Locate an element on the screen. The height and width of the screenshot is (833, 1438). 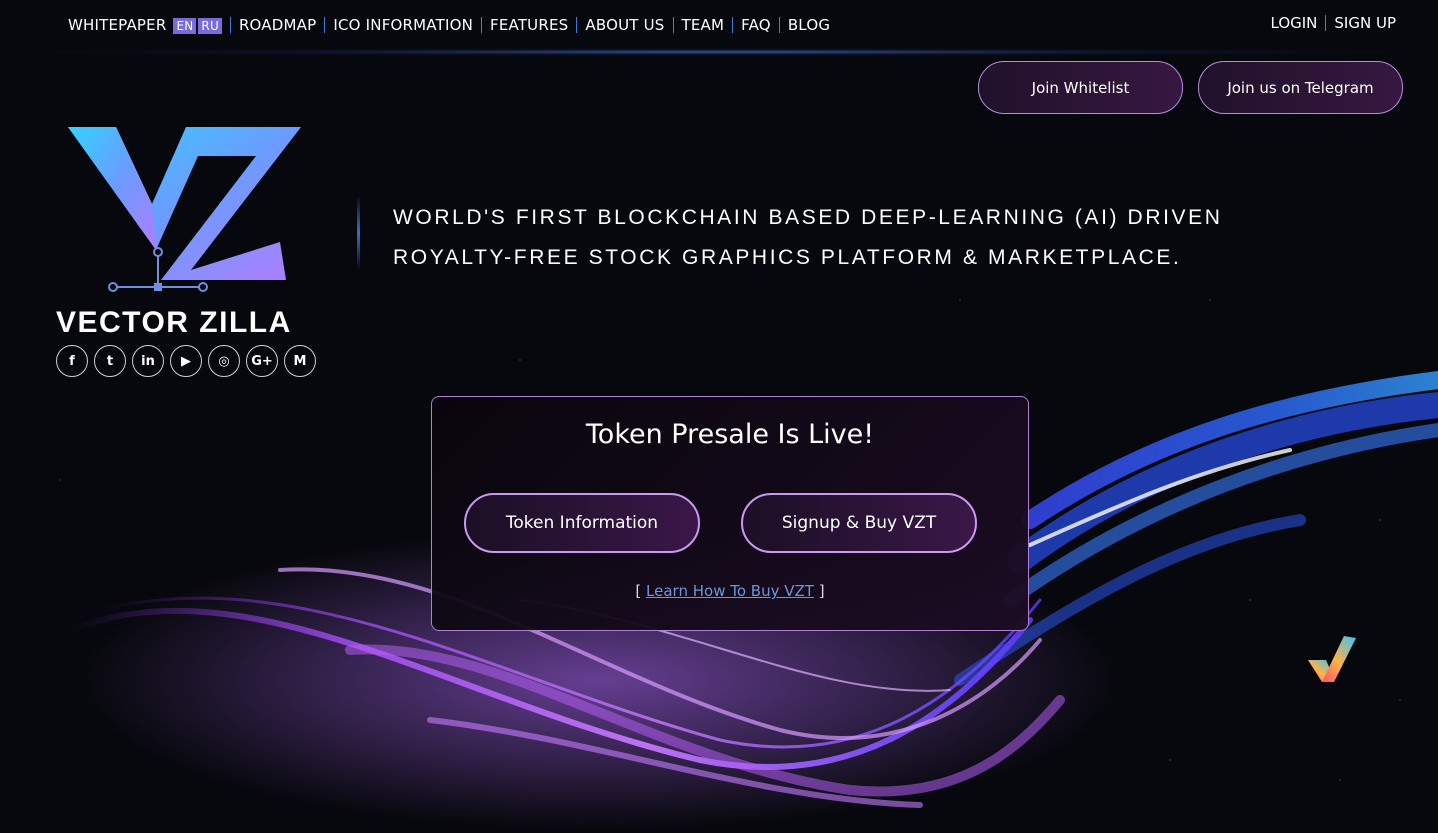
google-plus-icon: G+ is located at coordinates (262, 361).